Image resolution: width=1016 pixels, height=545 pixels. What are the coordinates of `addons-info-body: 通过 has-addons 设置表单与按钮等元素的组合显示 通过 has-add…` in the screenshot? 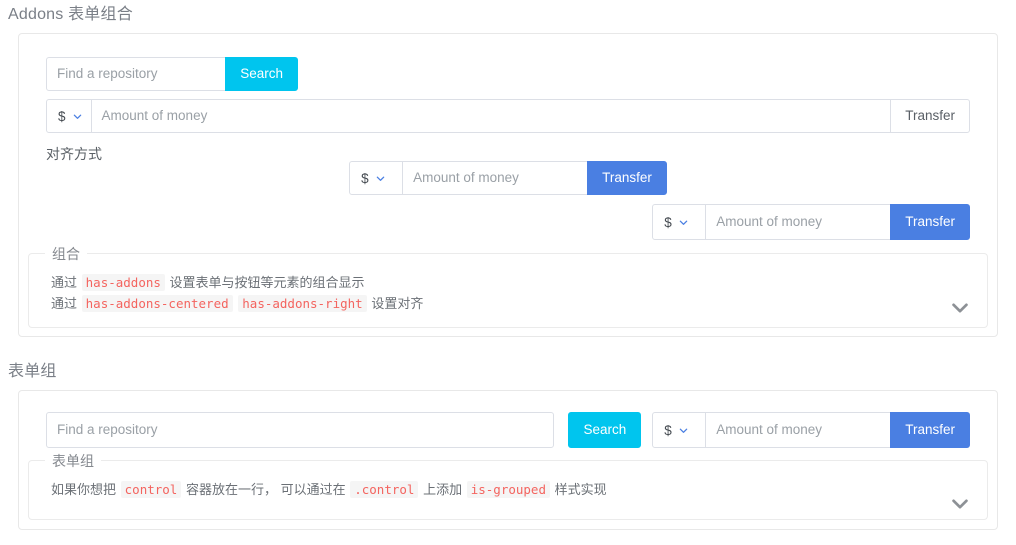 It's located at (508, 284).